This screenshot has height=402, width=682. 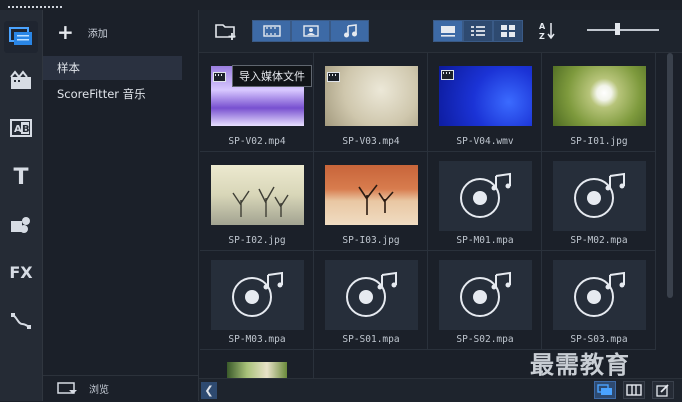 I want to click on graphic-icon, so click(x=21, y=225).